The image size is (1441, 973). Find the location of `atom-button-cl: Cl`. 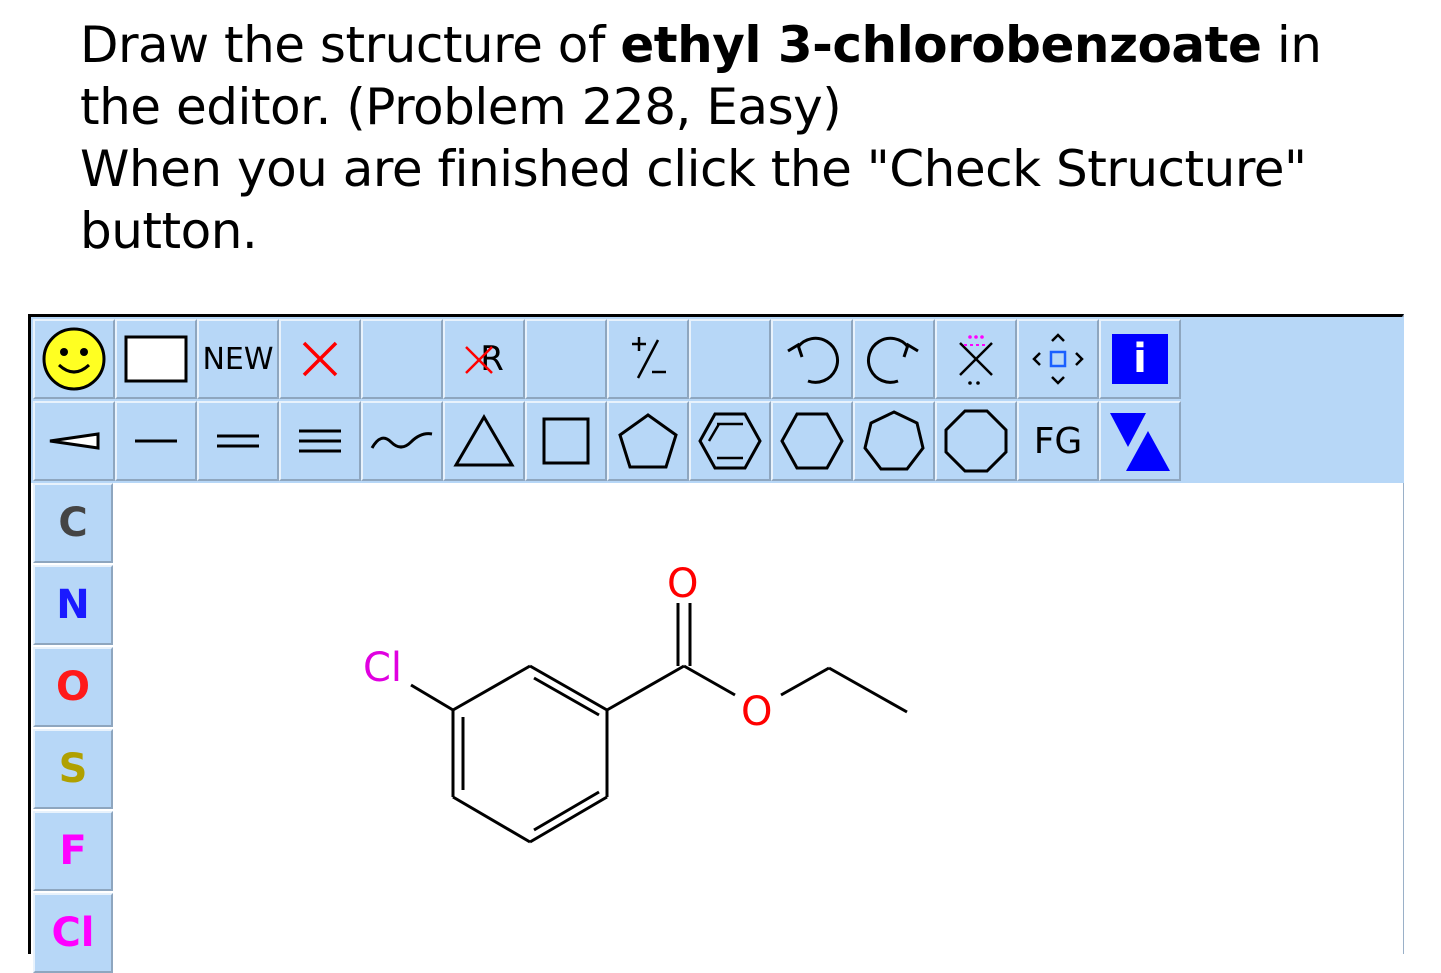

atom-button-cl: Cl is located at coordinates (73, 933).